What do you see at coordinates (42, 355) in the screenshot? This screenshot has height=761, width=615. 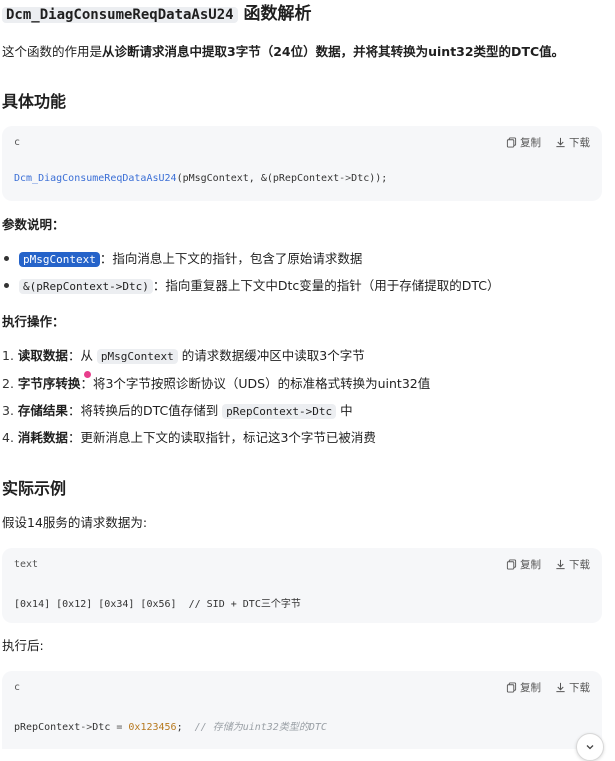 I see `op-bold: 读取数据` at bounding box center [42, 355].